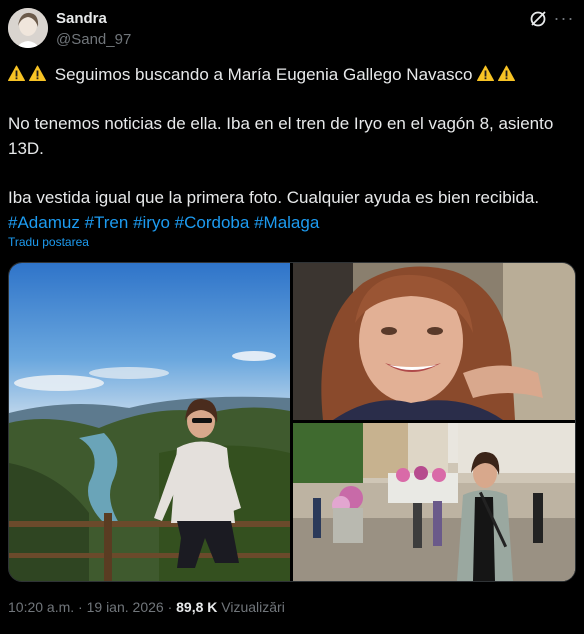 The image size is (584, 634). What do you see at coordinates (212, 222) in the screenshot?
I see `hashtag-link: #Cordoba` at bounding box center [212, 222].